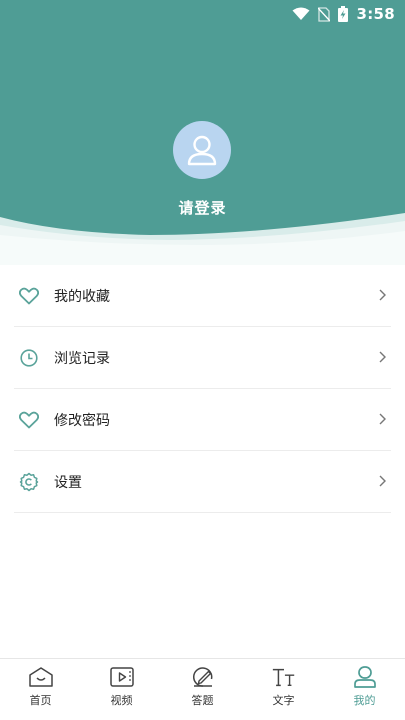 The image size is (405, 720). Describe the element at coordinates (202, 700) in the screenshot. I see `nav-label: 答题` at that location.